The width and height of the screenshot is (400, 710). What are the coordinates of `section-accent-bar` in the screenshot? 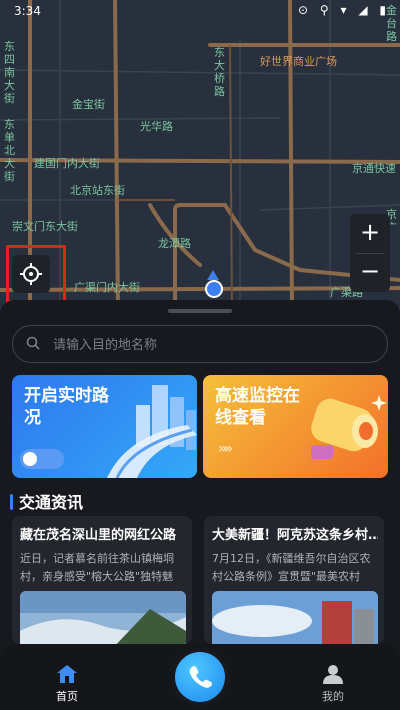 It's located at (11, 502).